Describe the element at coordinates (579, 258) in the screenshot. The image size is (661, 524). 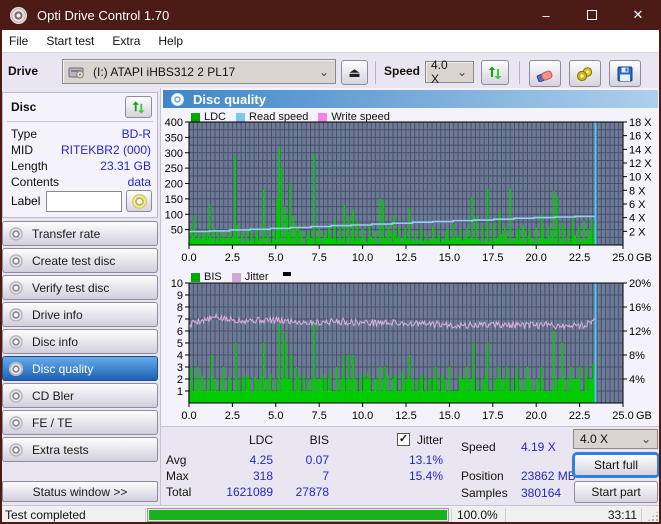
I see `svg-text: 22.5` at that location.